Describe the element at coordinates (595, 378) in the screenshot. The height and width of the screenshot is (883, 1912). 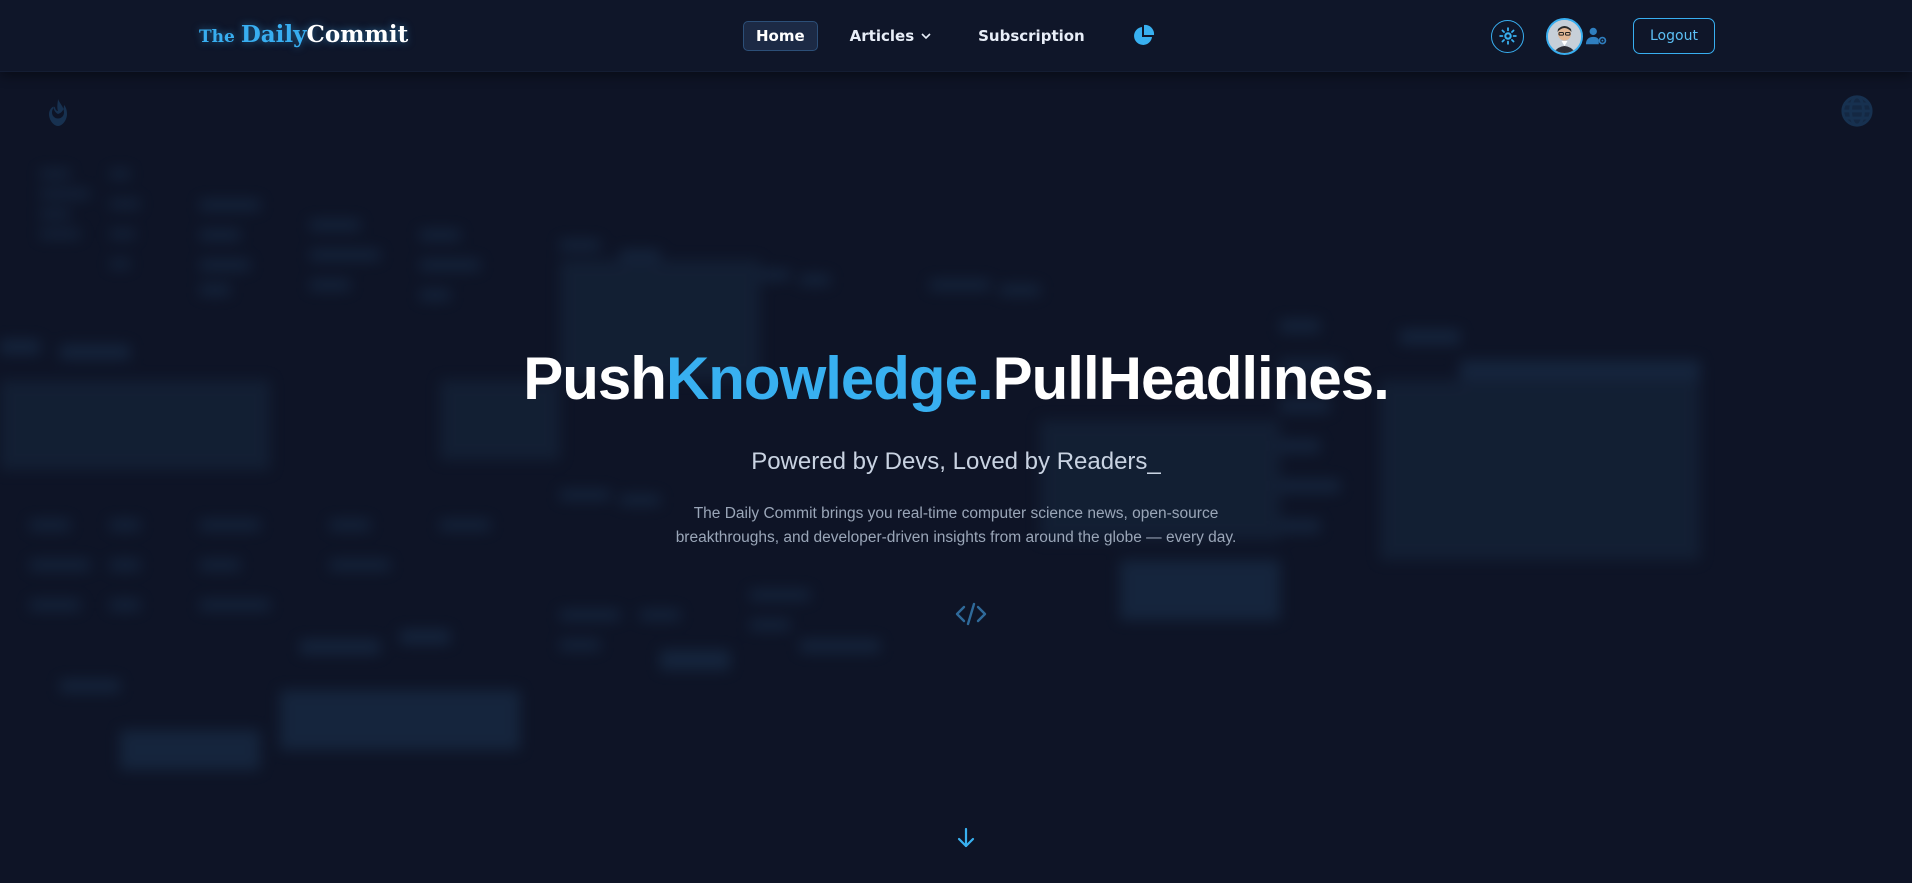
I see `headline-push: Push` at that location.